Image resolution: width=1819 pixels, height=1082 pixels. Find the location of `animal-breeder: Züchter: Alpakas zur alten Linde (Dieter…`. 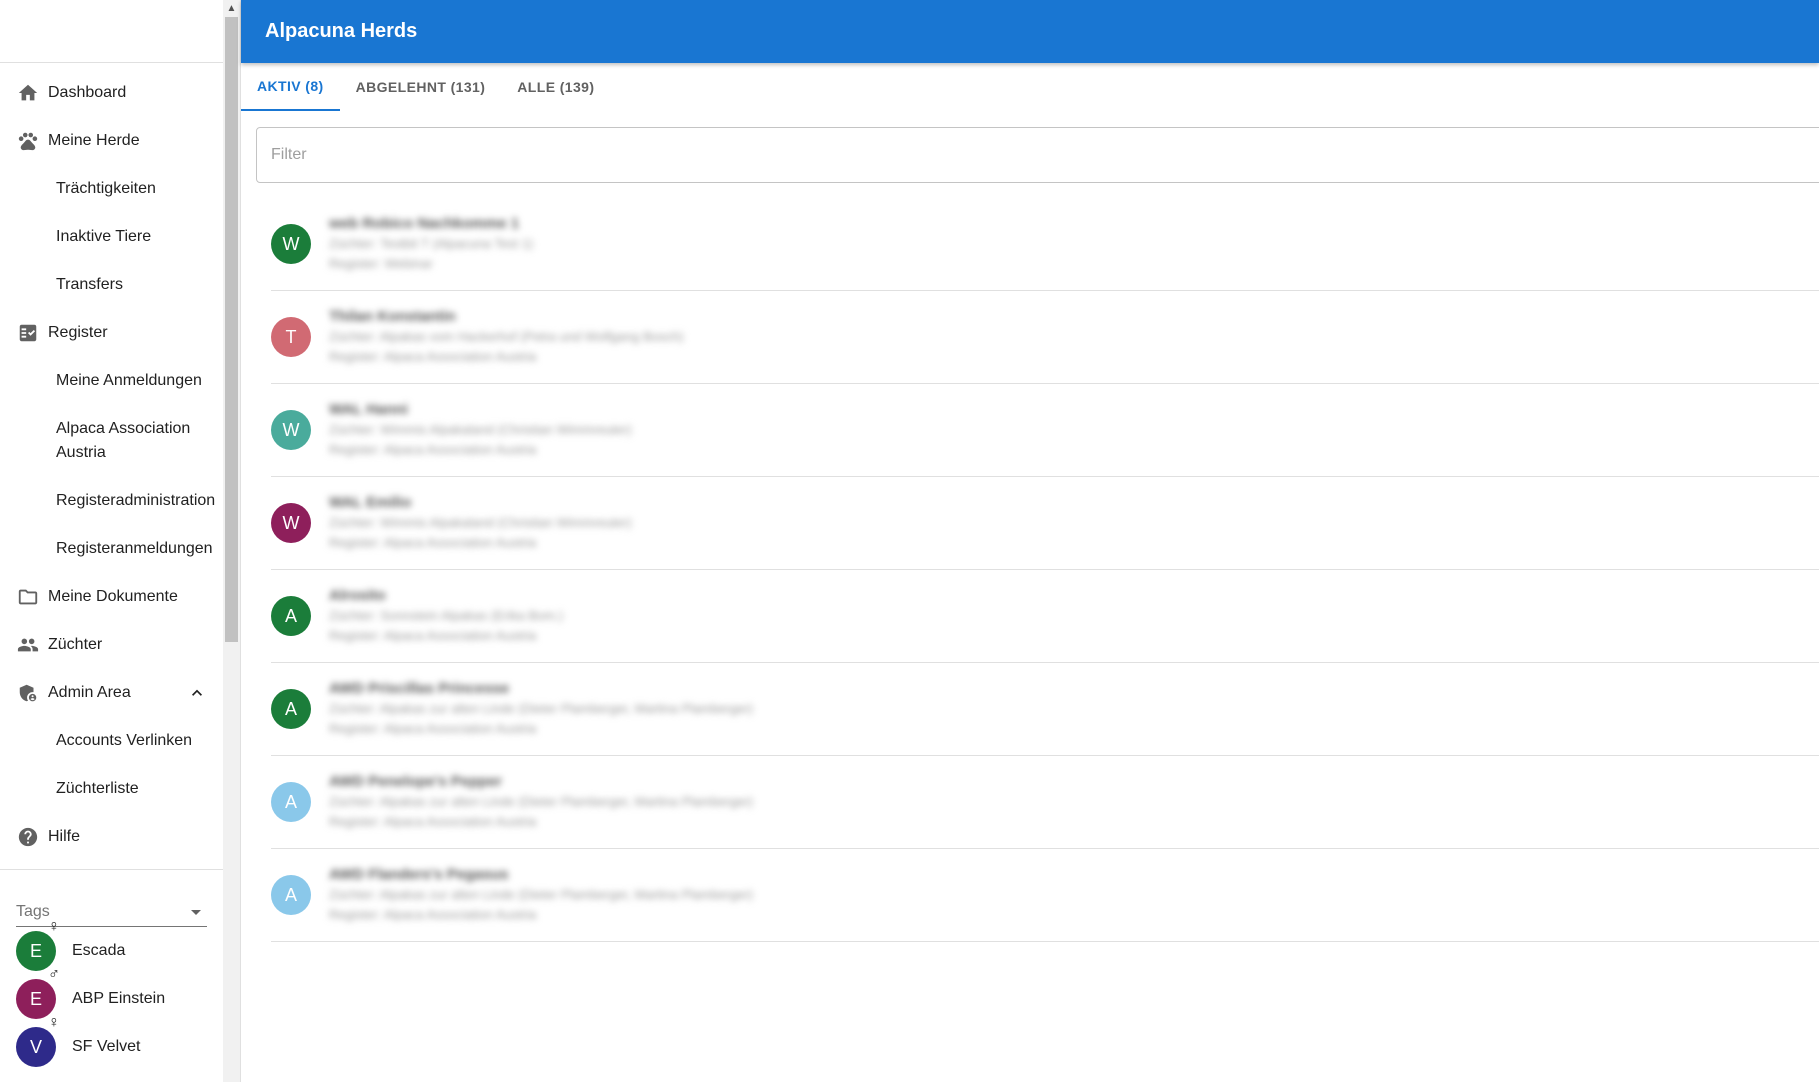

animal-breeder: Züchter: Alpakas zur alten Linde (Dieter… is located at coordinates (541, 801).